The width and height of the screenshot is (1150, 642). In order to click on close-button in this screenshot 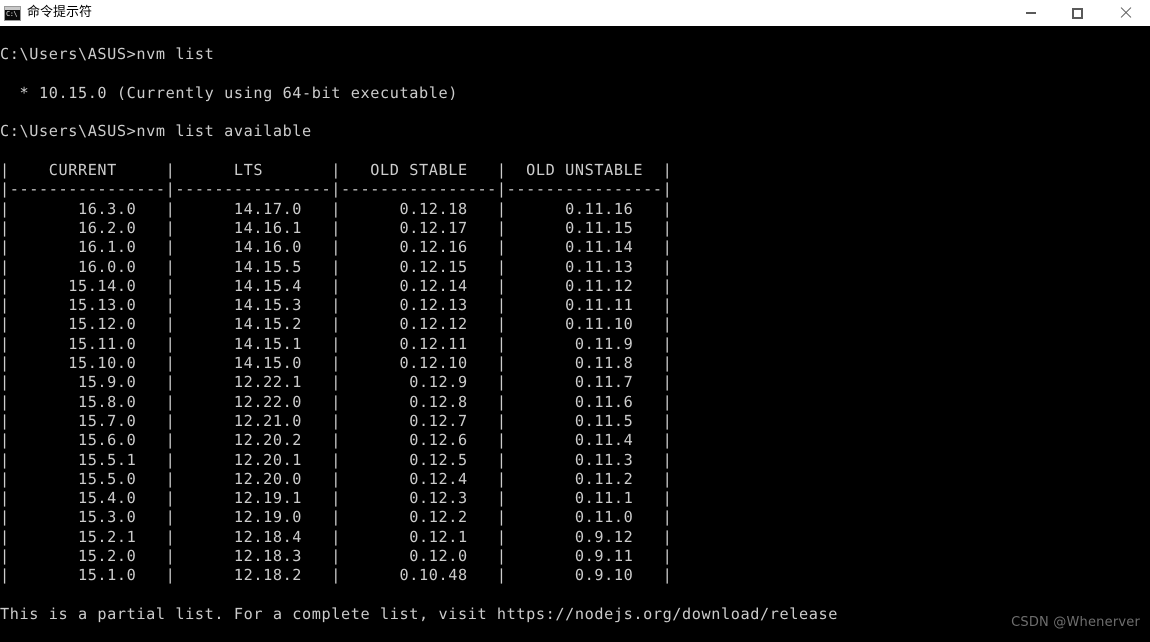, I will do `click(1125, 13)`.